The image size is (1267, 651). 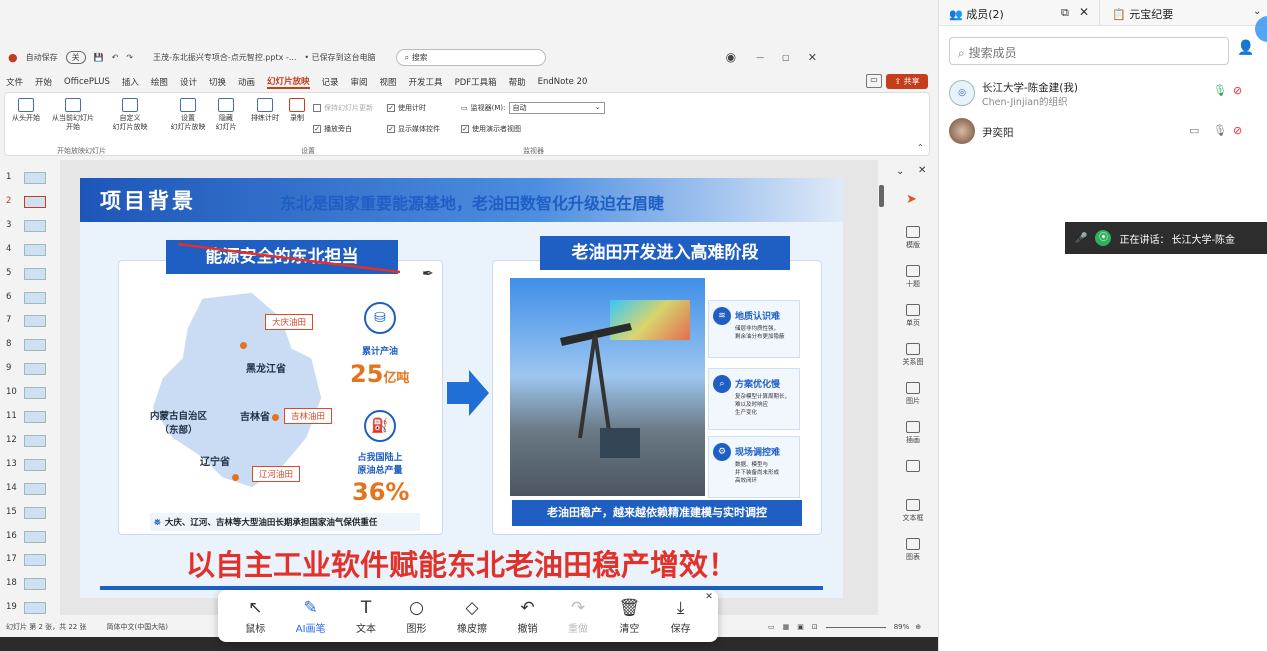 I want to click on draw-tool-button: ↷ 重做, so click(x=578, y=616).